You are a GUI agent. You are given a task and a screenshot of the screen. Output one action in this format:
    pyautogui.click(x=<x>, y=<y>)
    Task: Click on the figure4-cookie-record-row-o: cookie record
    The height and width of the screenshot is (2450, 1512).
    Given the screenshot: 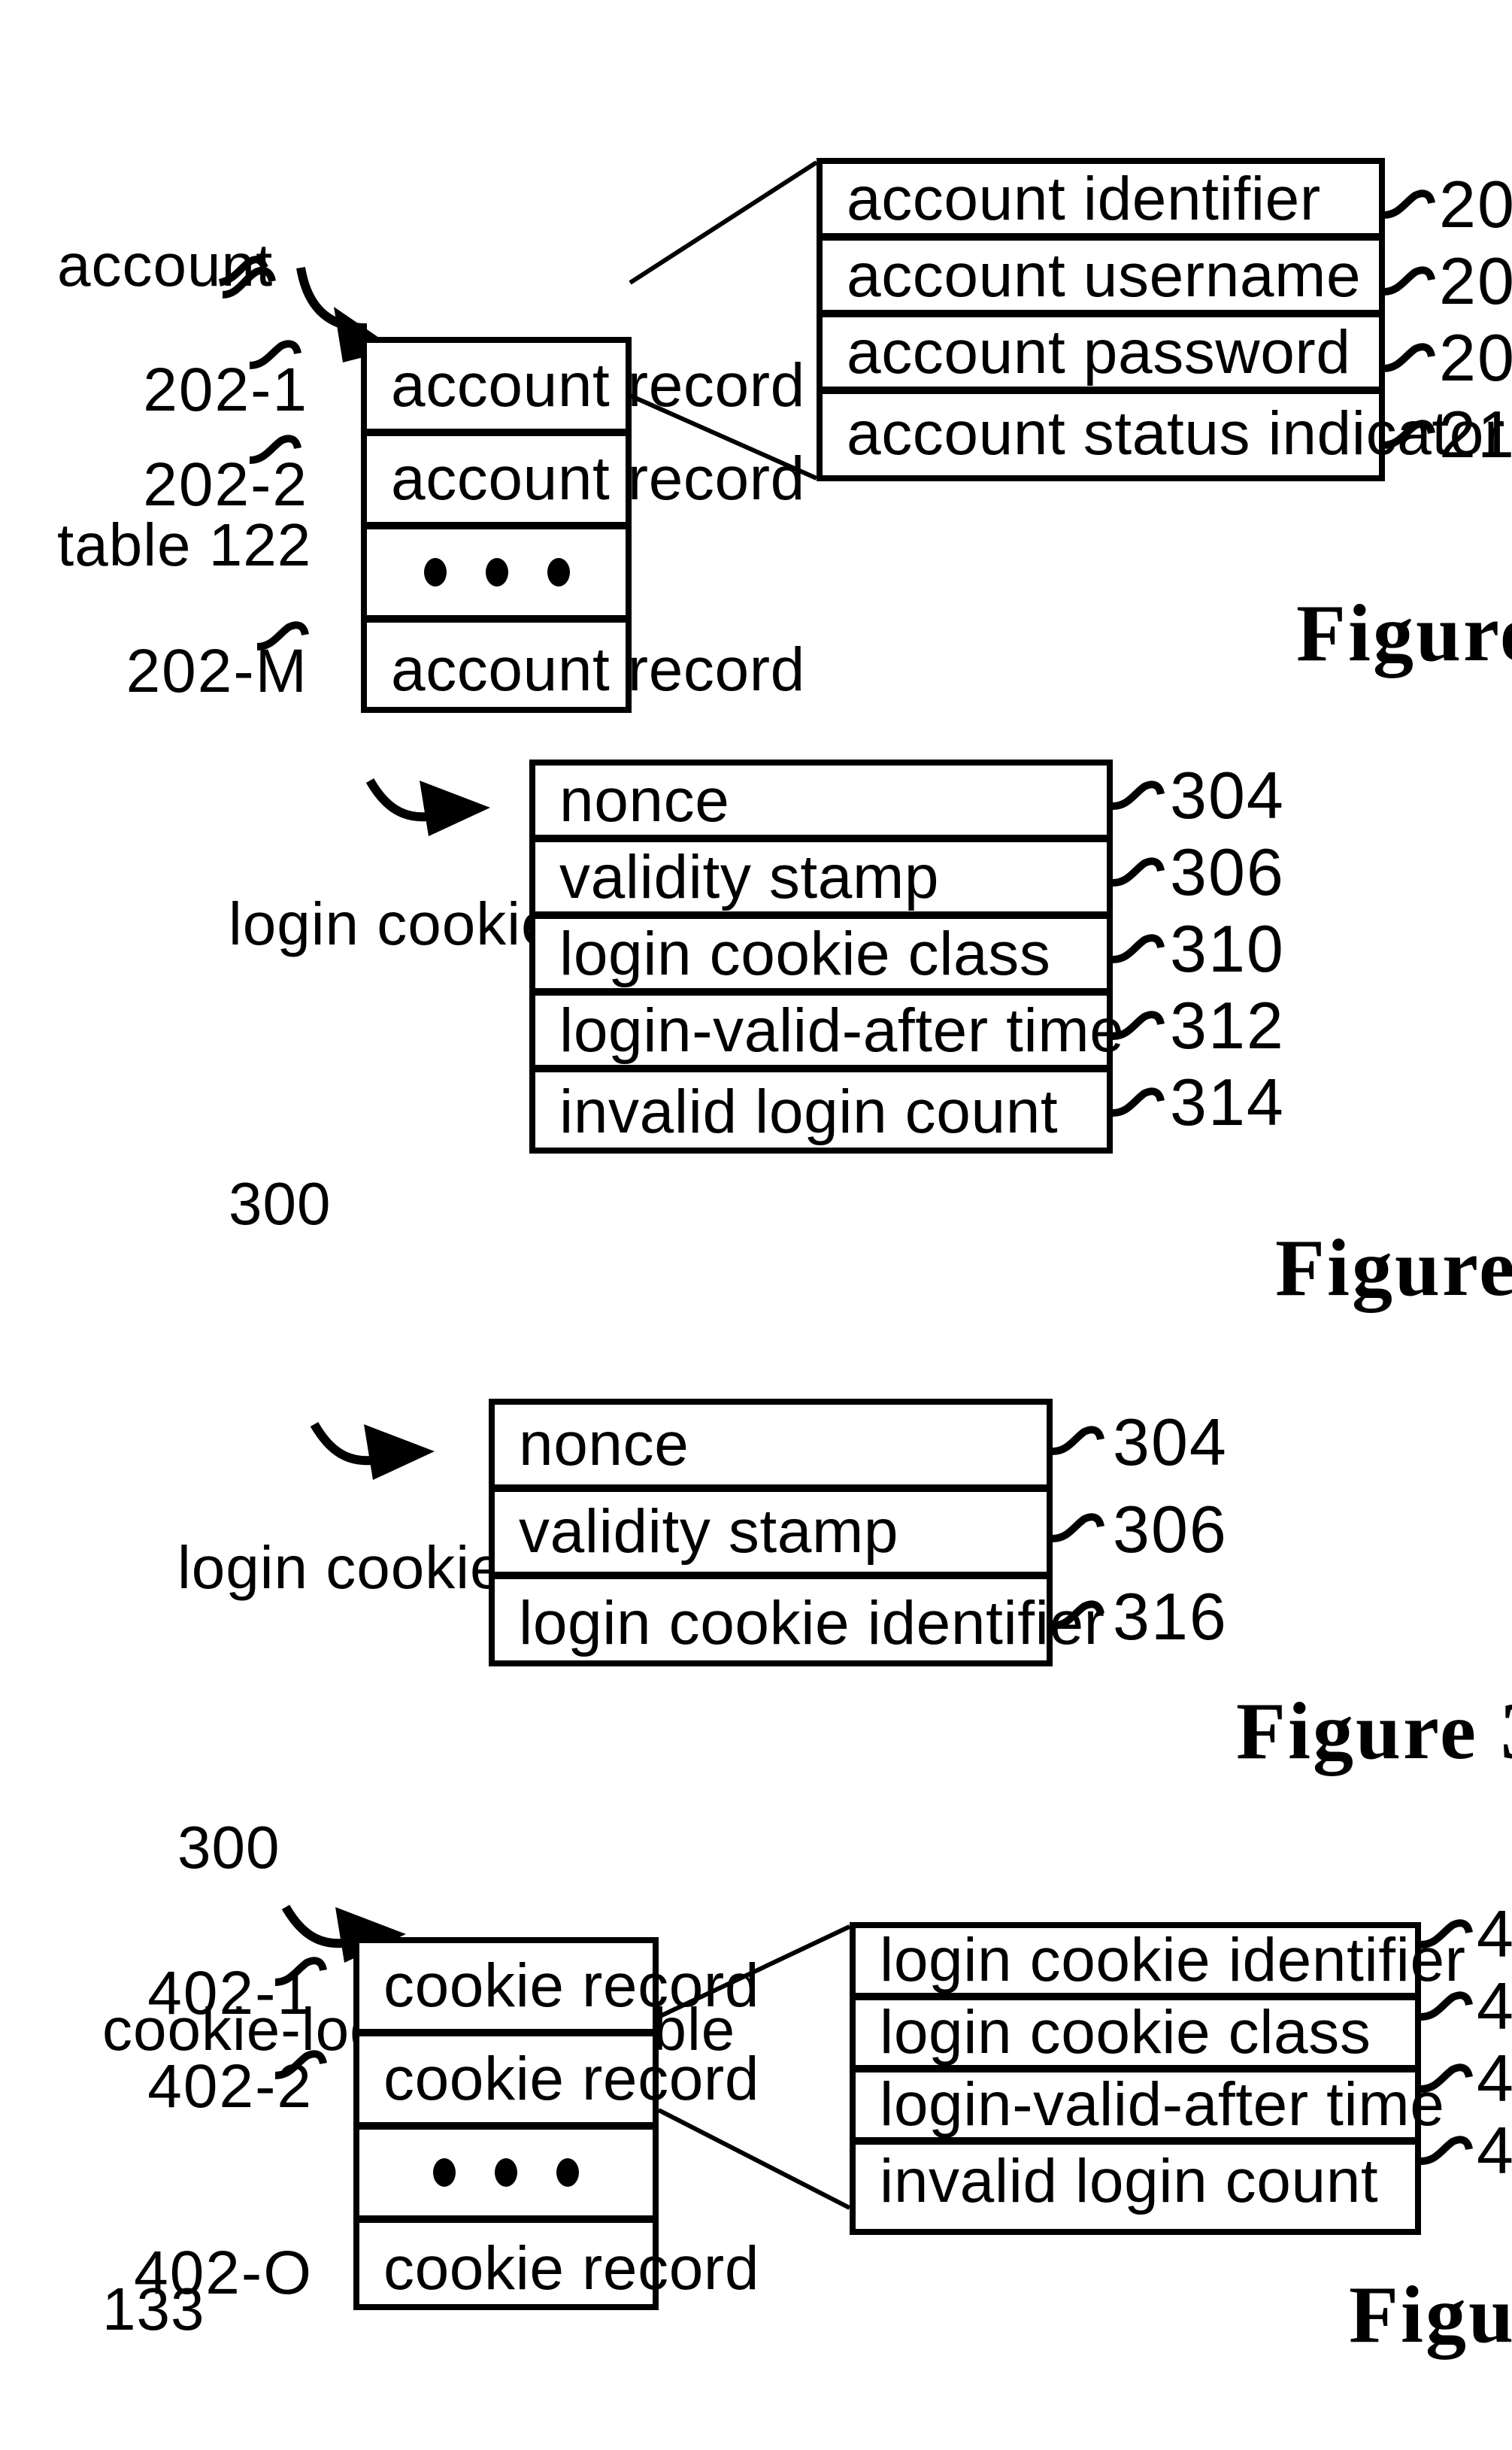 What is the action you would take?
    pyautogui.click(x=559, y=2268)
    